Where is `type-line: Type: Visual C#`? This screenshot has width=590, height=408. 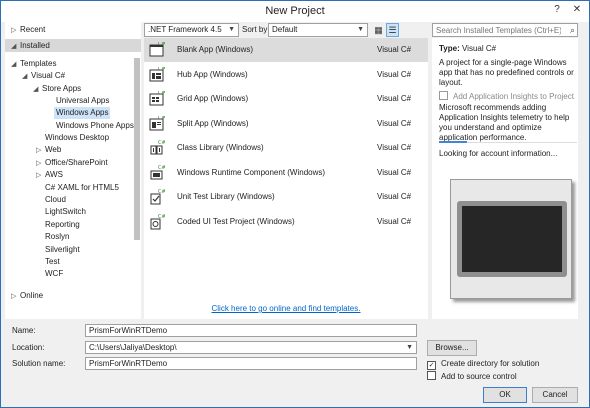 type-line: Type: Visual C# is located at coordinates (467, 48).